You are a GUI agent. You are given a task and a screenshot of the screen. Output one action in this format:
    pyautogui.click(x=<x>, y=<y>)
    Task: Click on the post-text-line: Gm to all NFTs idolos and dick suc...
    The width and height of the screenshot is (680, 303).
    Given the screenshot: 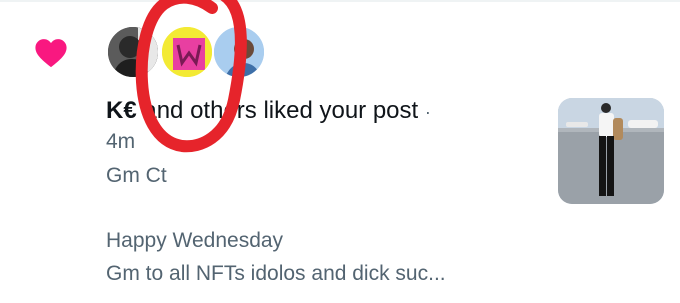 What is the action you would take?
    pyautogui.click(x=276, y=273)
    